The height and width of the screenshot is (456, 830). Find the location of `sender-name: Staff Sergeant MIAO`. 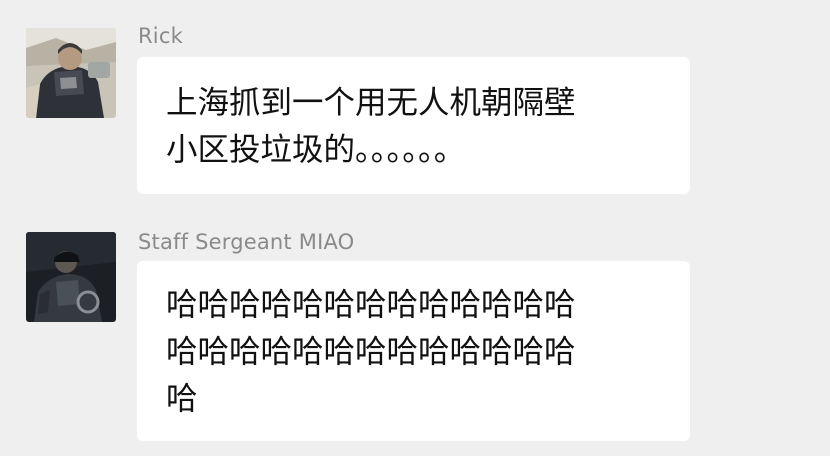

sender-name: Staff Sergeant MIAO is located at coordinates (246, 242).